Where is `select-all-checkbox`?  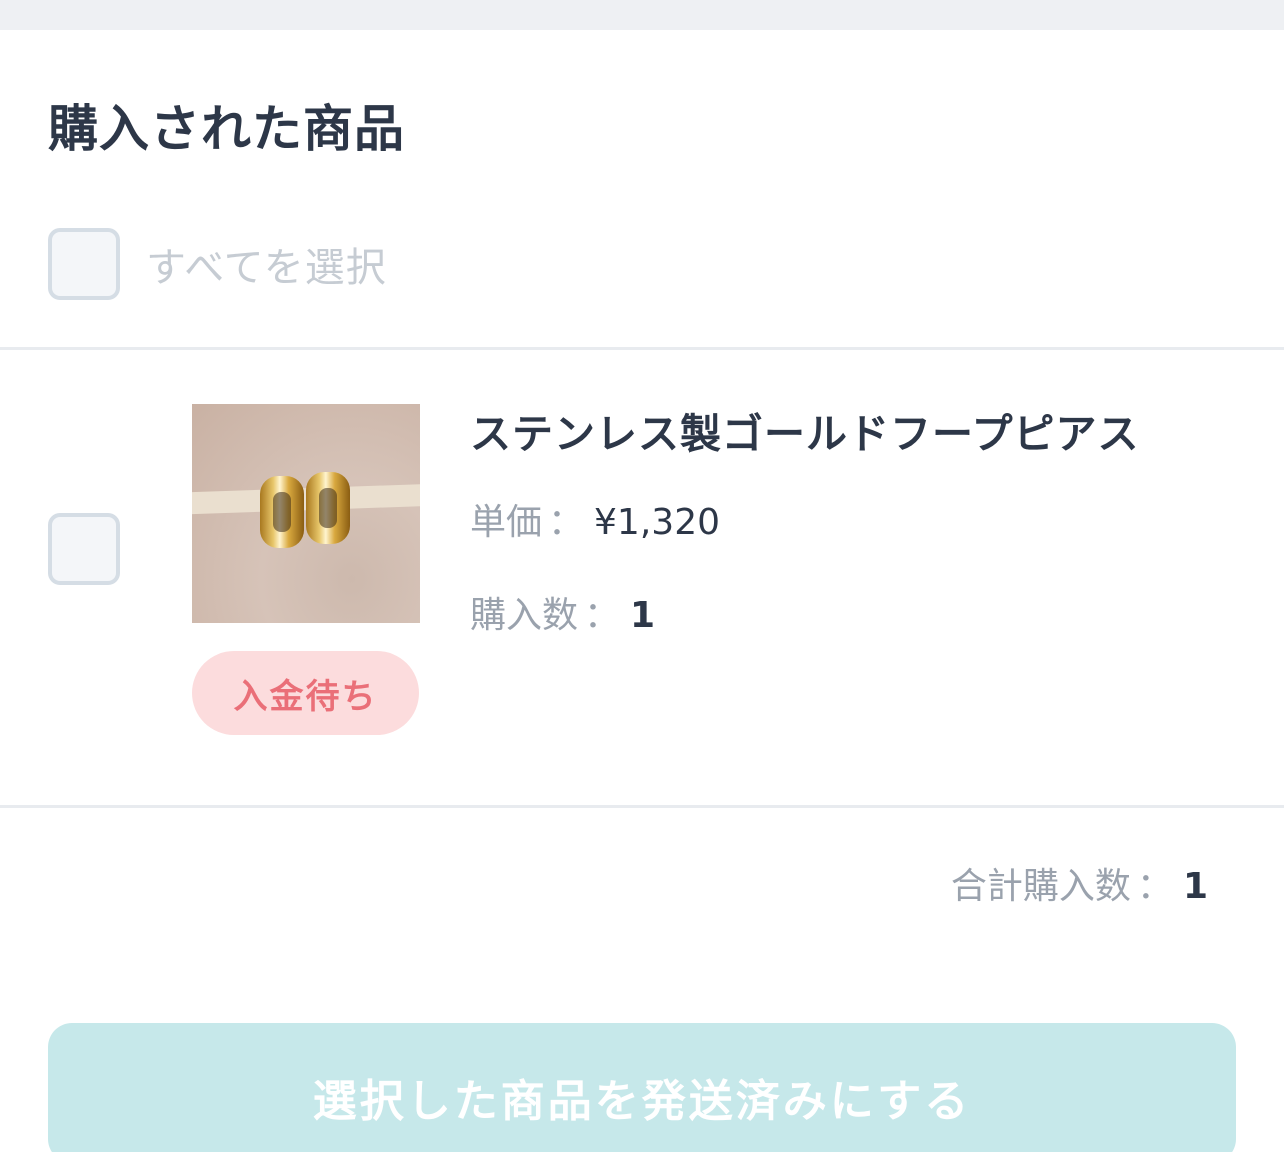 select-all-checkbox is located at coordinates (84, 264).